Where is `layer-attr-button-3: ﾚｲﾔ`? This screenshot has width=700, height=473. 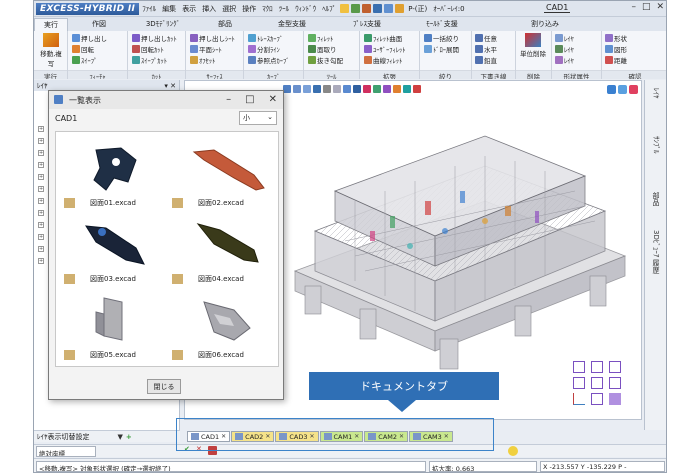 layer-attr-button-3: ﾚｲﾔ is located at coordinates (564, 60).